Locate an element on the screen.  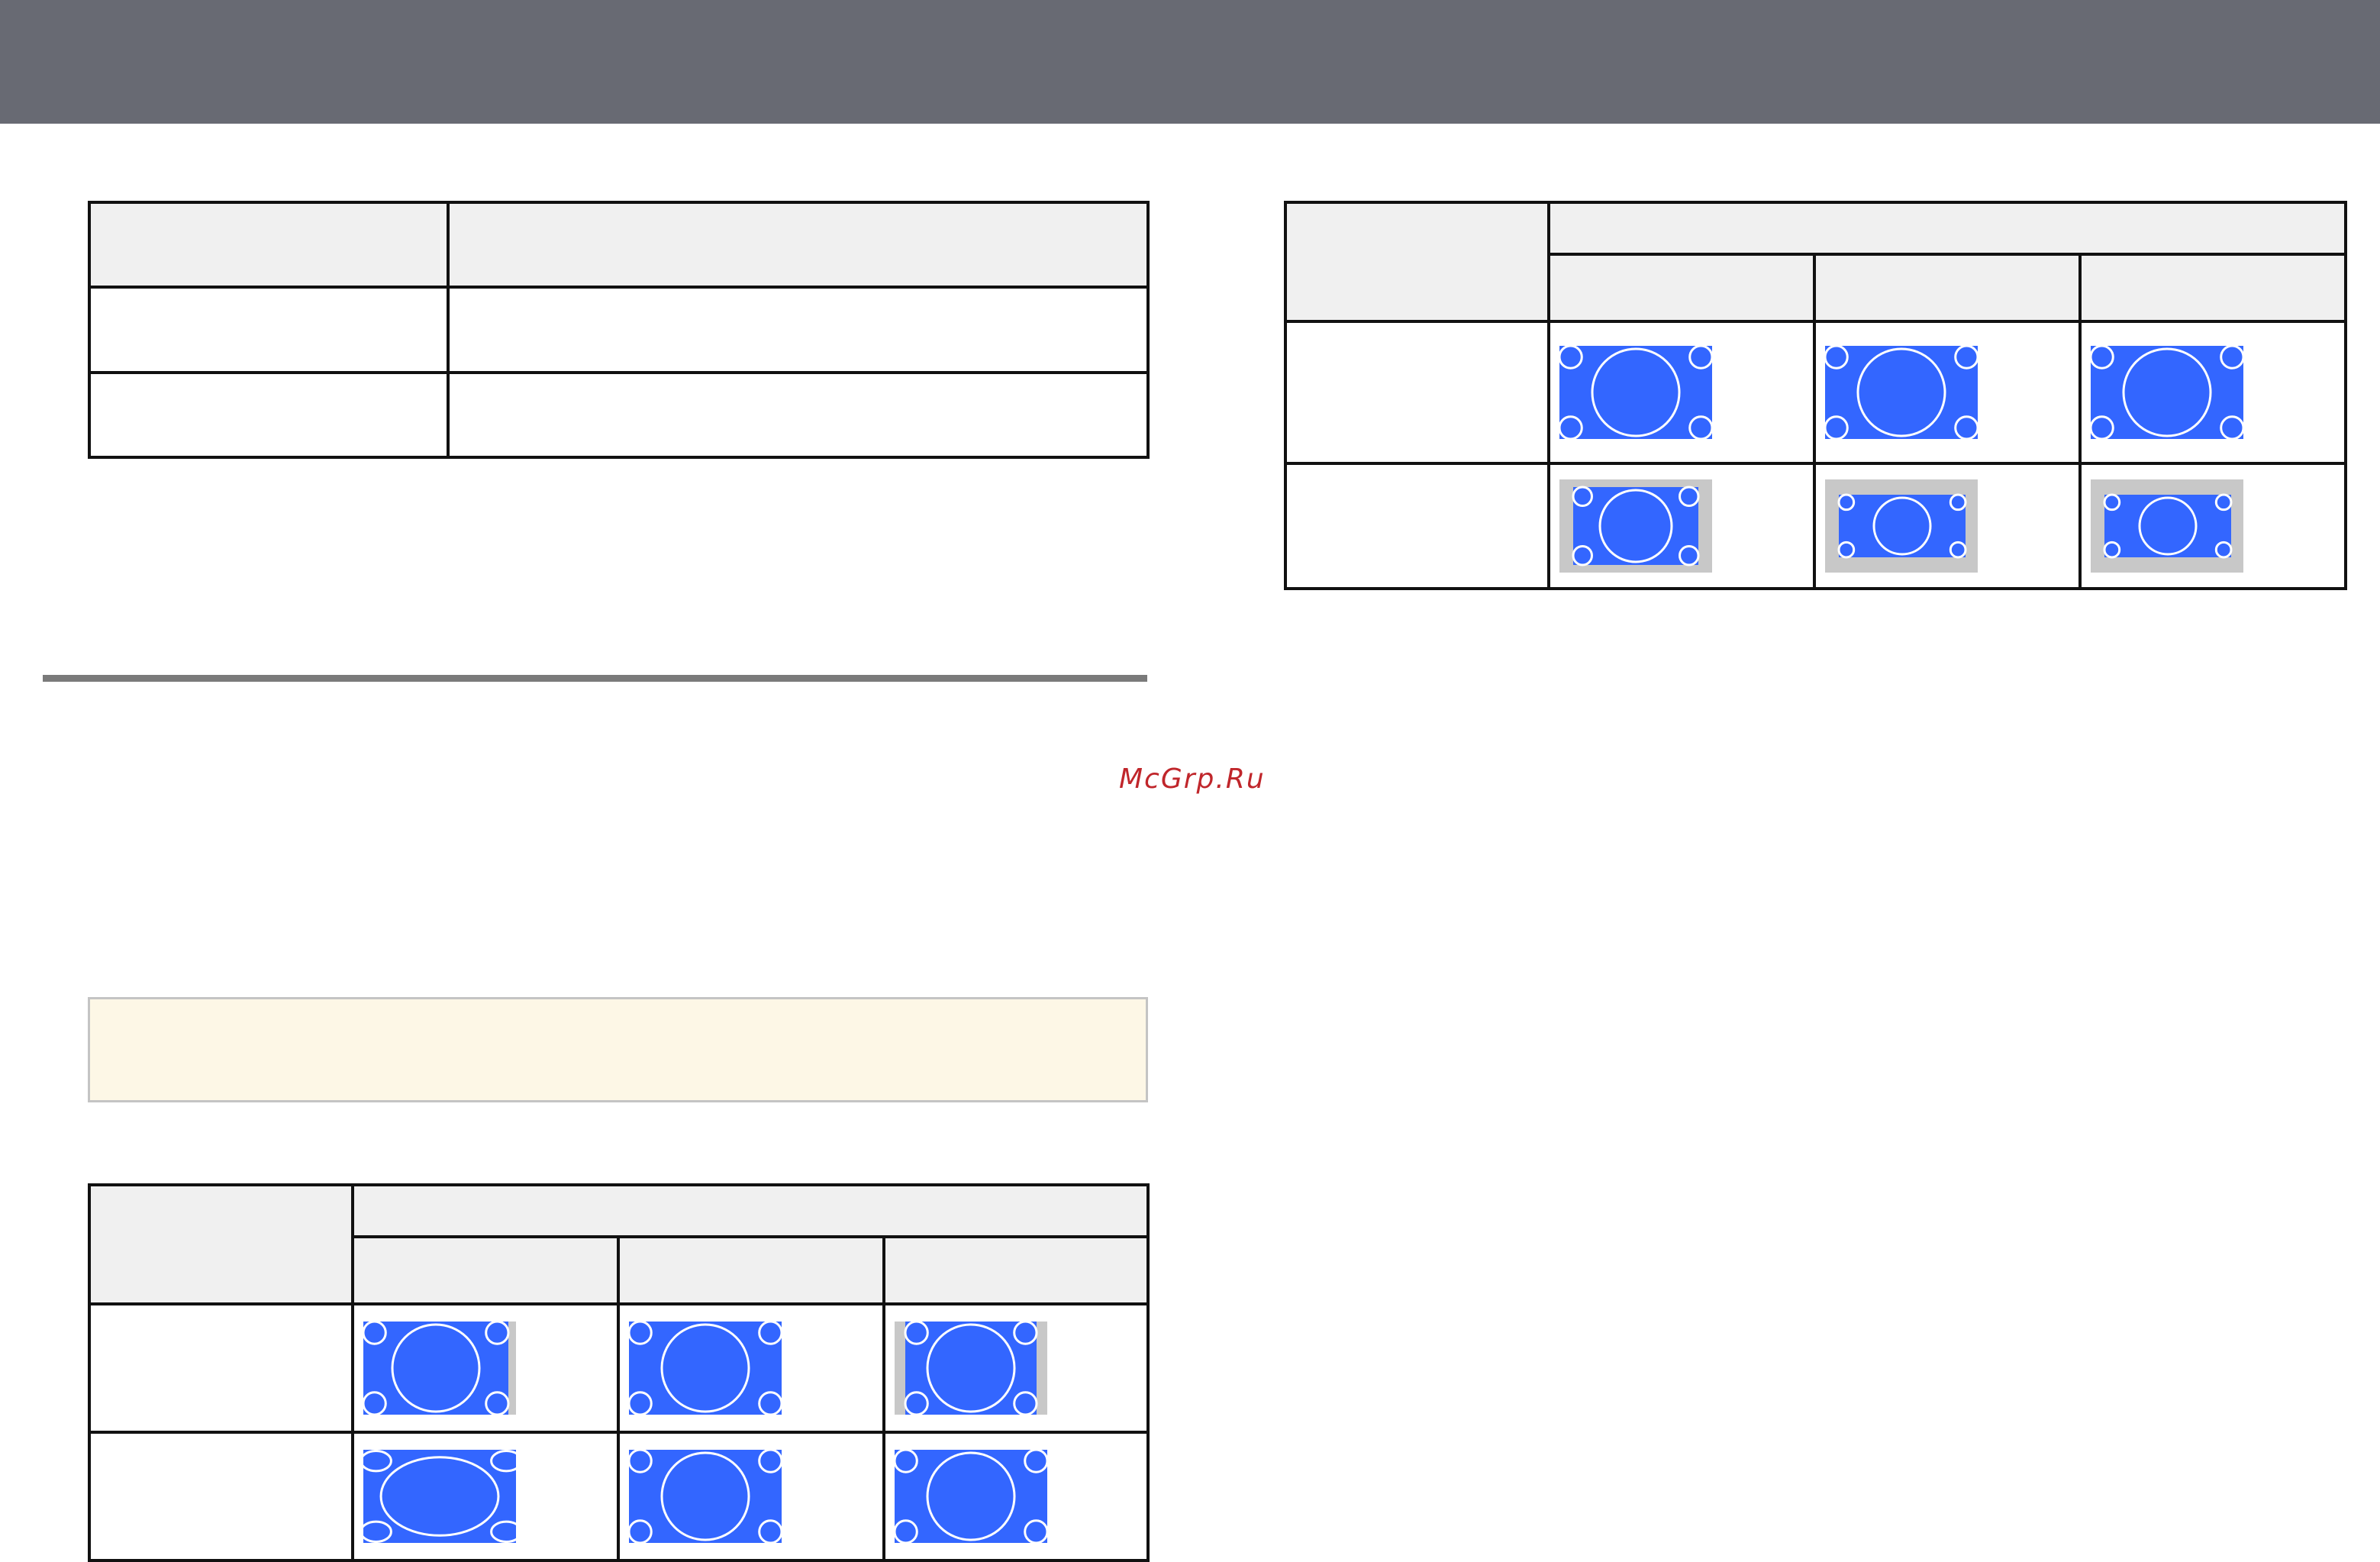
settings-table is located at coordinates (619, 330).